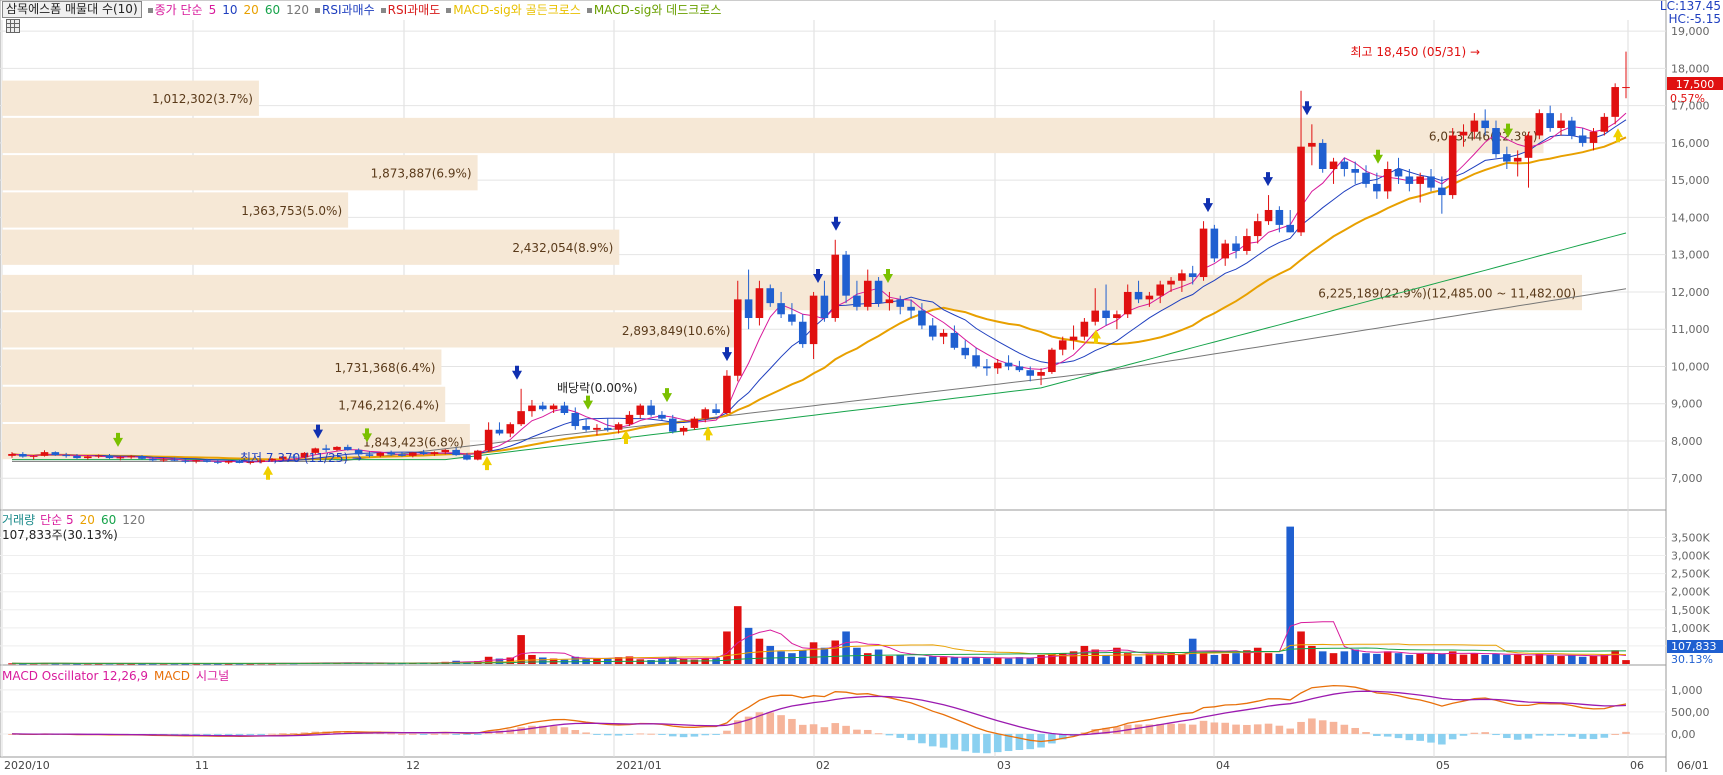  What do you see at coordinates (1687, 690) in the screenshot?
I see `macd-tick-label: 1,000` at bounding box center [1687, 690].